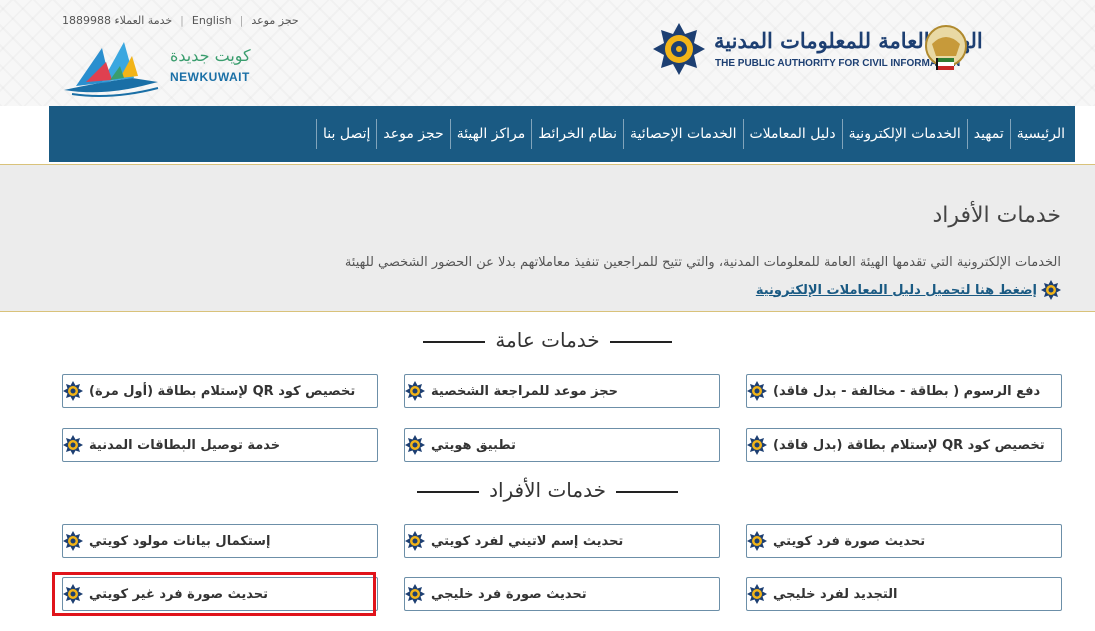 This screenshot has height=631, width=1095. What do you see at coordinates (117, 20) in the screenshot?
I see `customer-service-link: خدمة العملاء 1889988` at bounding box center [117, 20].